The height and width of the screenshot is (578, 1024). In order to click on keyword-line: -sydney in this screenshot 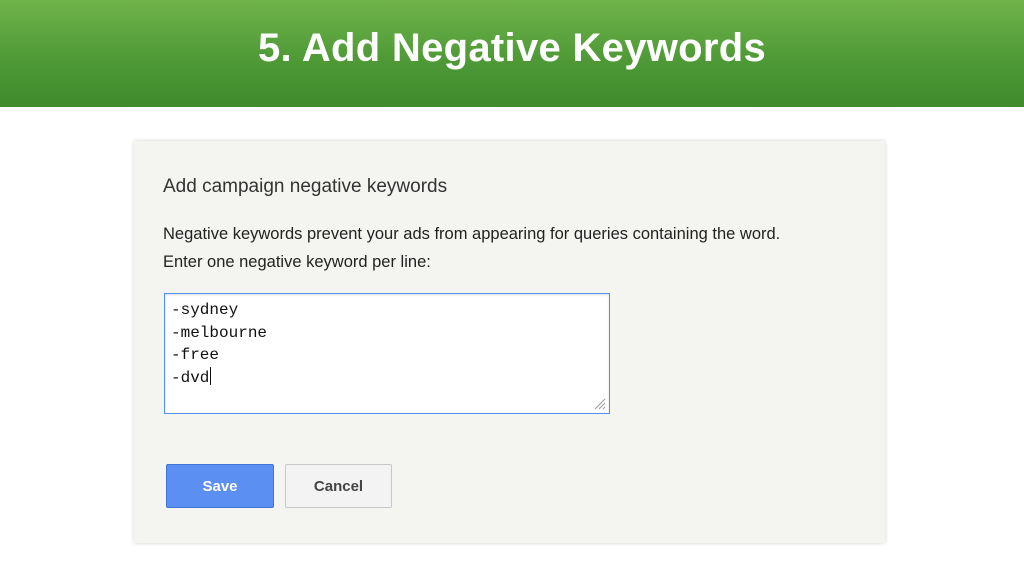, I will do `click(205, 310)`.